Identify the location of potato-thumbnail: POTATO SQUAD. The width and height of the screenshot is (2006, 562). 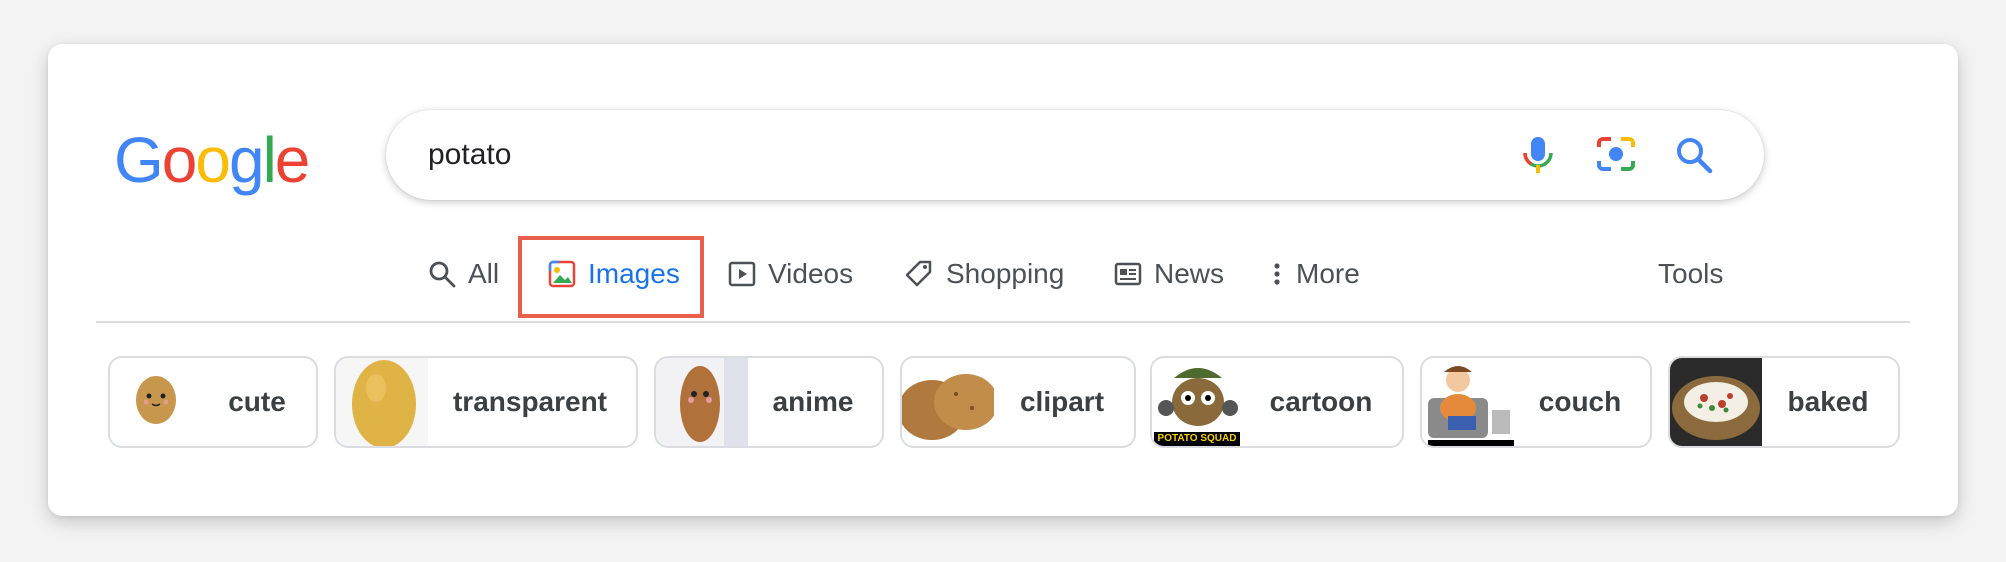
(1198, 402).